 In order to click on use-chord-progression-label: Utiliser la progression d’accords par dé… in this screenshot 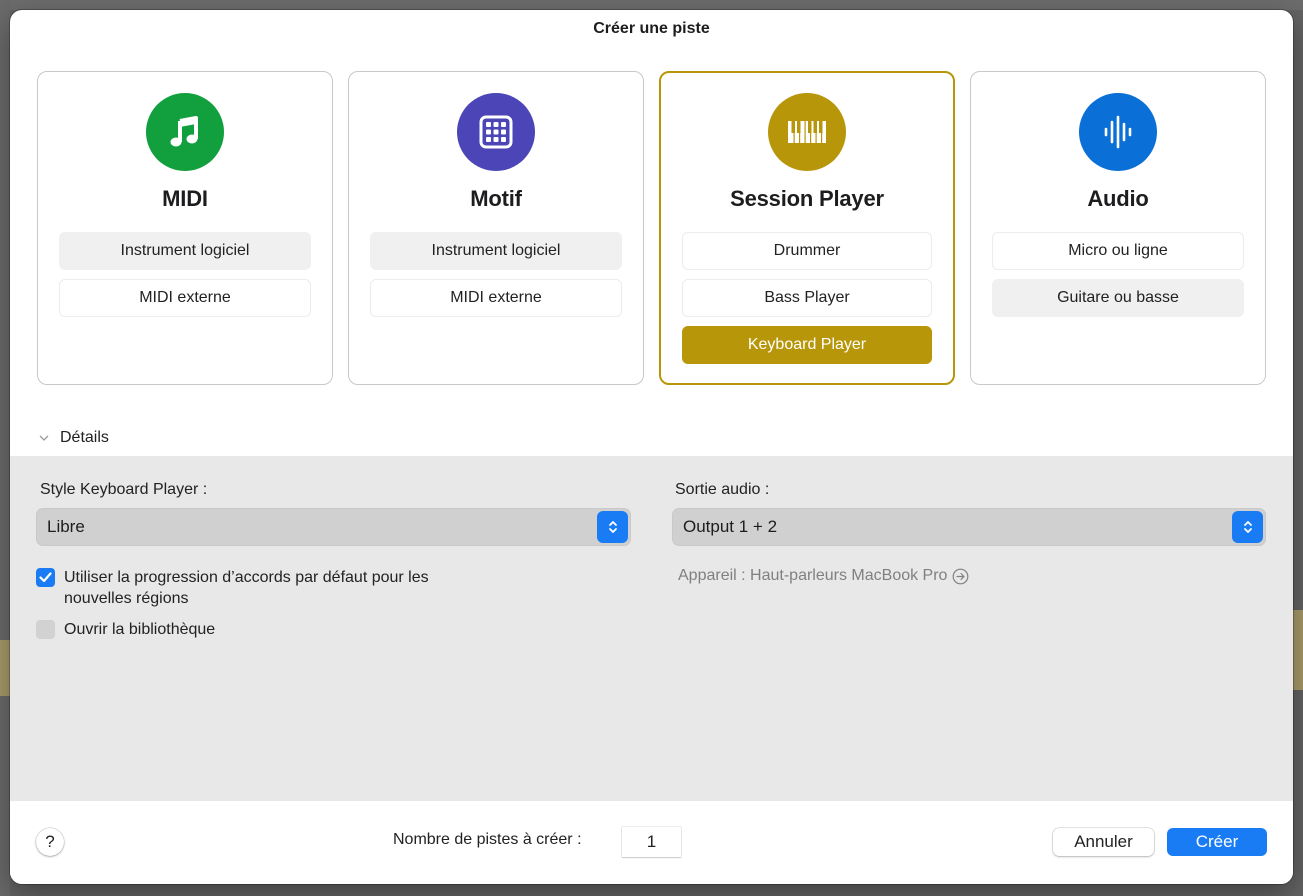, I will do `click(246, 588)`.